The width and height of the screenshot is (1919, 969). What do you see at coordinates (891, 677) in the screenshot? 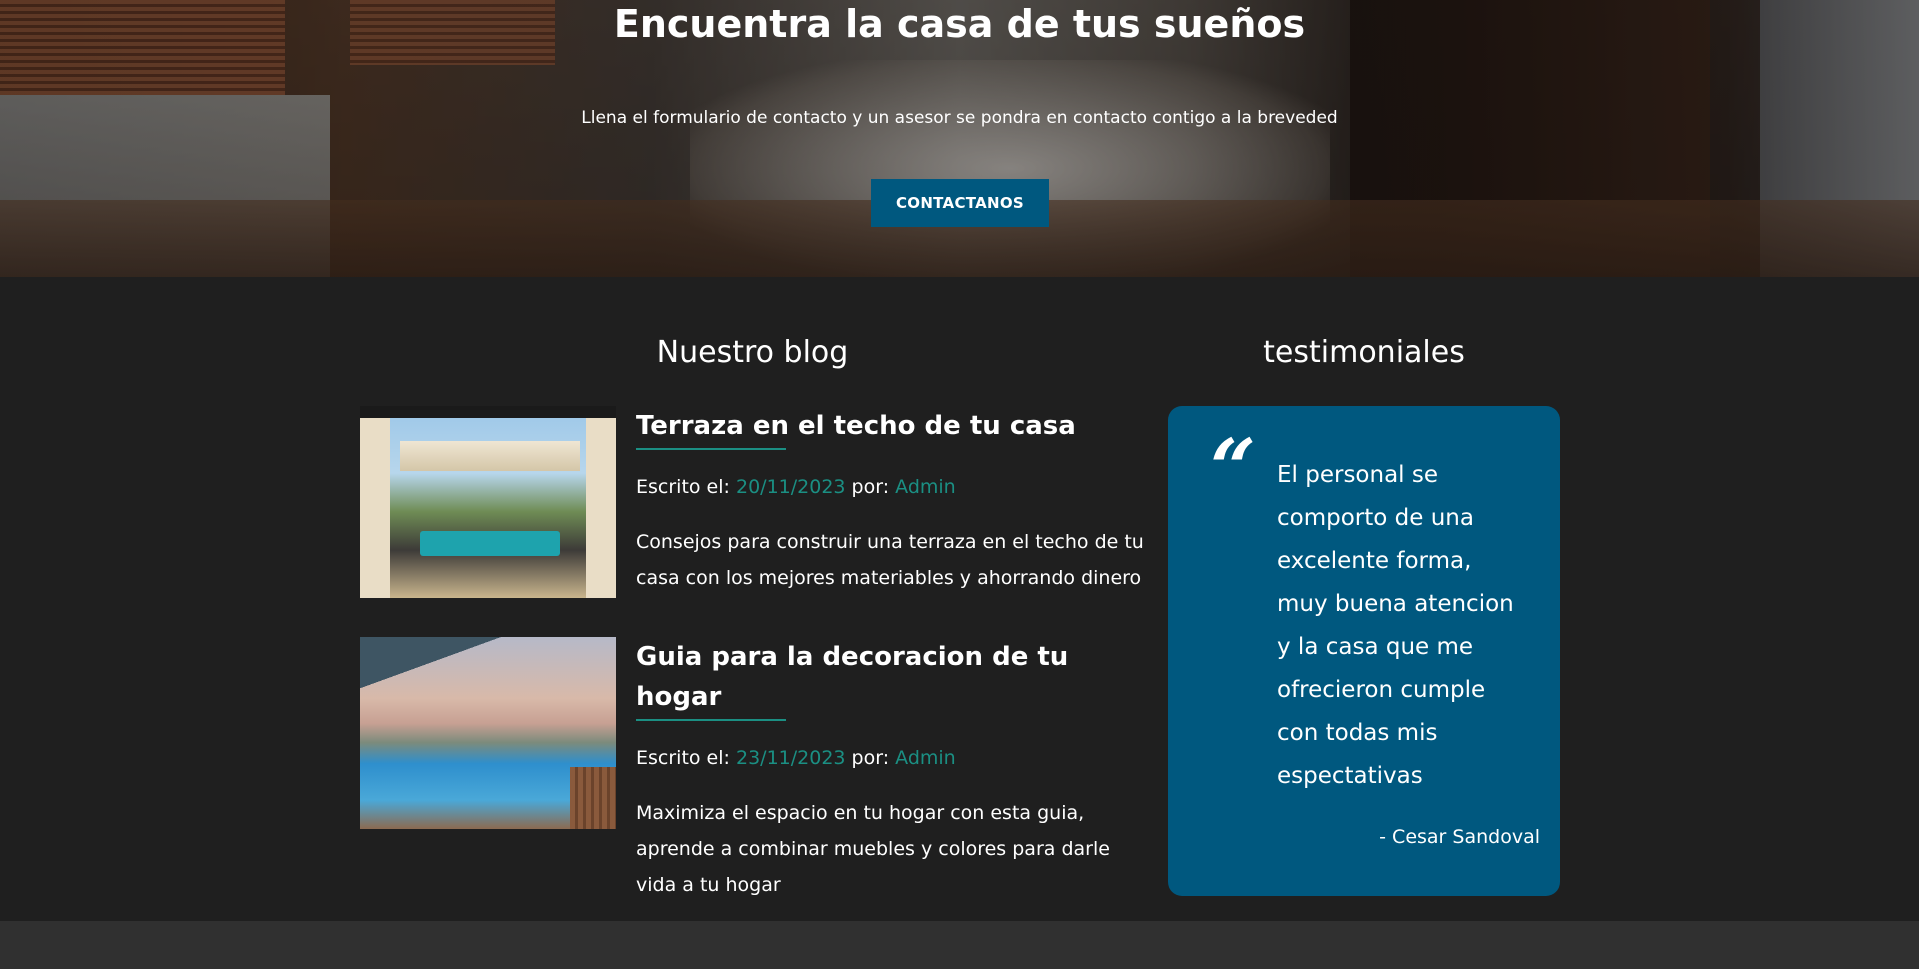
I see `post-title: Guia para la decoracion de tu hogar` at bounding box center [891, 677].